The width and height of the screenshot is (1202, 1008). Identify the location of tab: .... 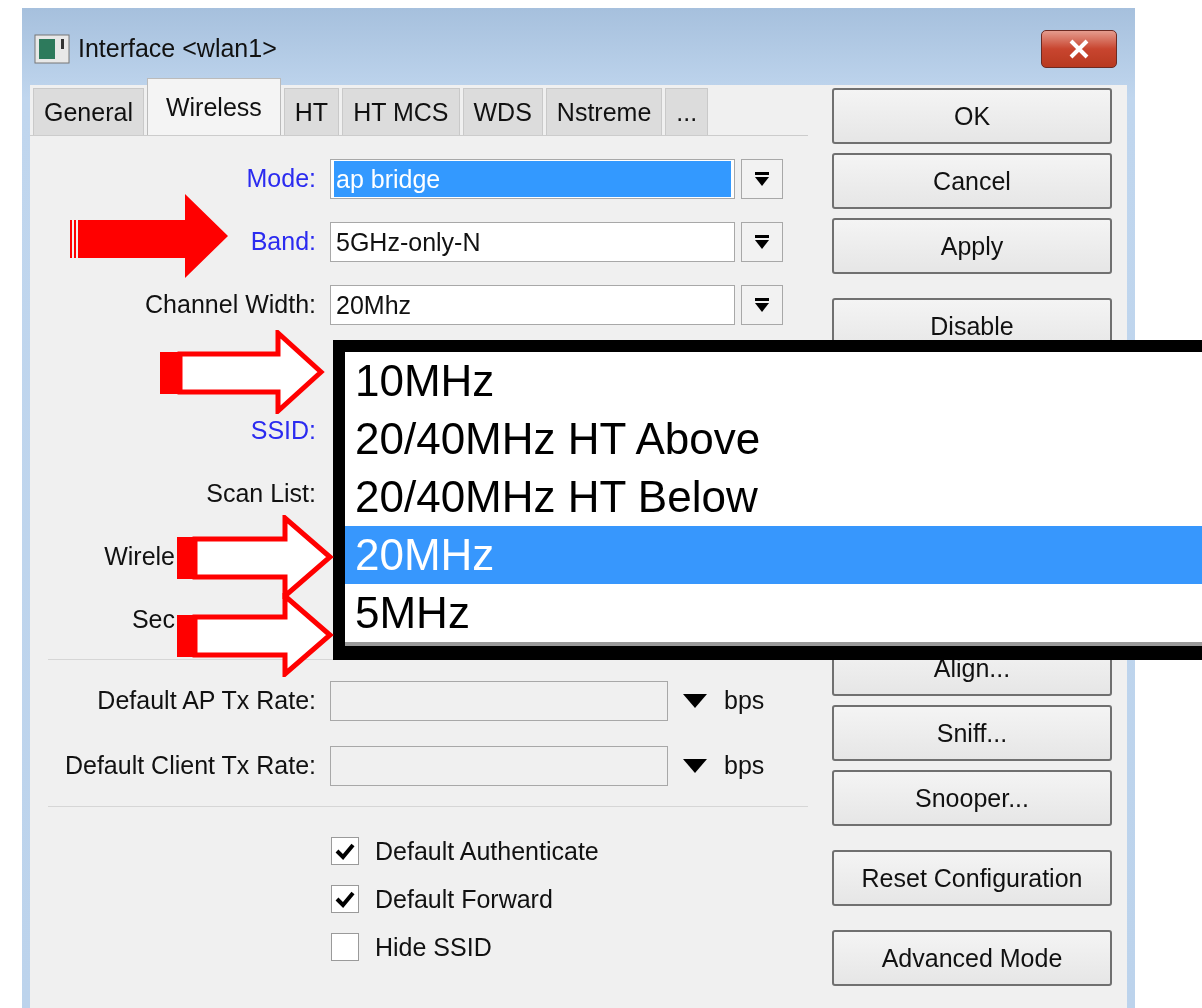
(687, 111).